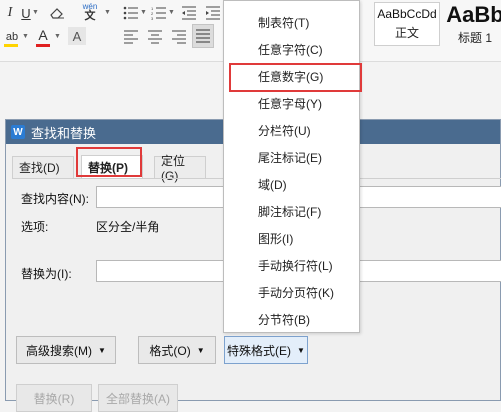 This screenshot has height=412, width=501. Describe the element at coordinates (291, 292) in the screenshot. I see `menu-item-manual-page-break: 手动分页符(K)` at that location.